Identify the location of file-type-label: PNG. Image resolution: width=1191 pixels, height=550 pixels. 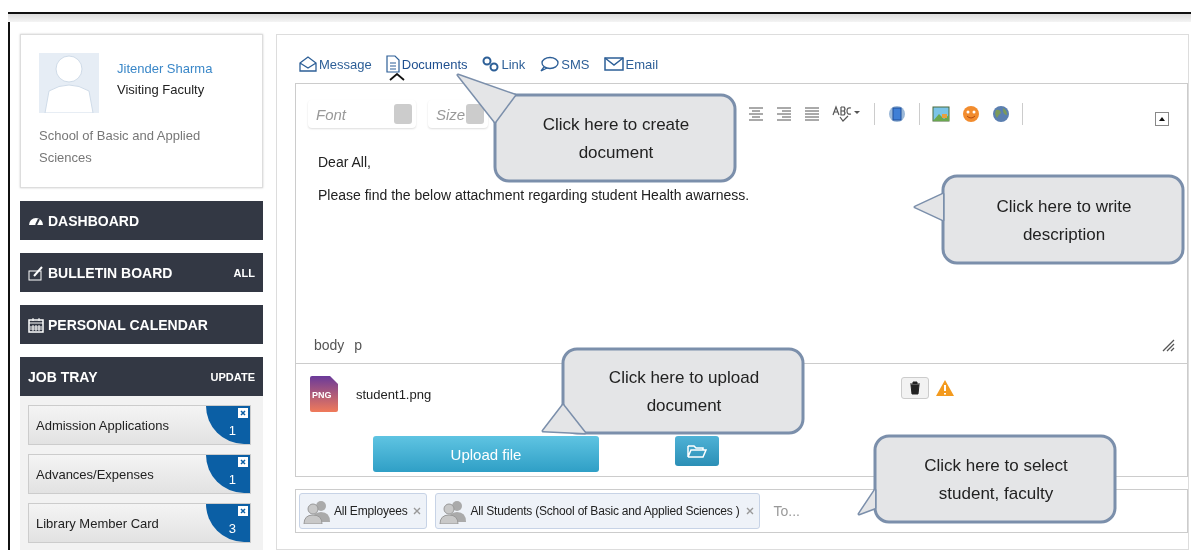
(322, 395).